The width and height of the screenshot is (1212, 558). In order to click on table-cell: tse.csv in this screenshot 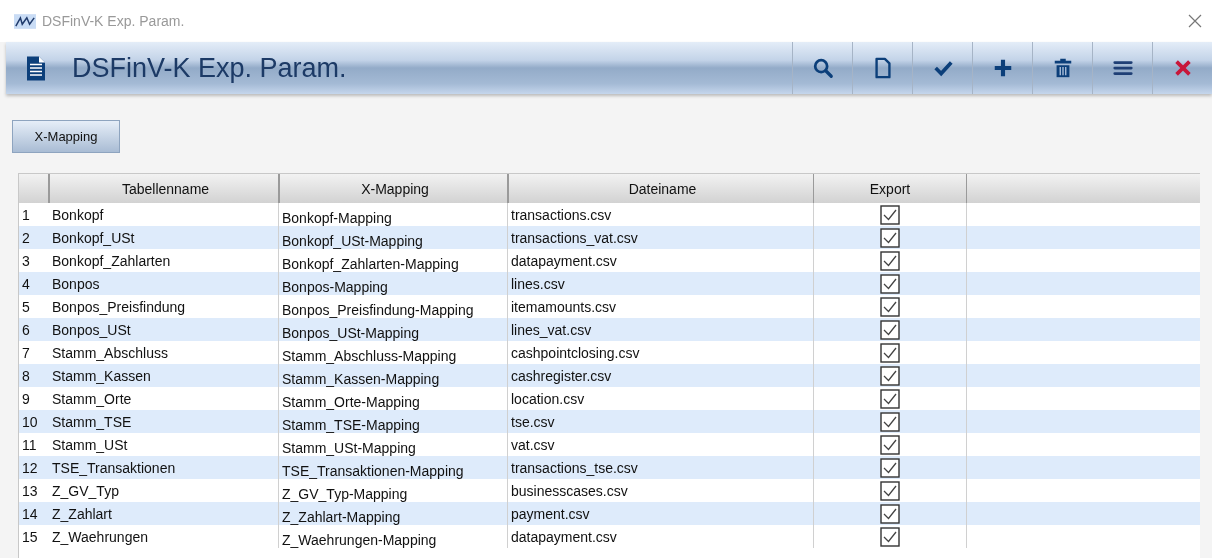, I will do `click(661, 421)`.